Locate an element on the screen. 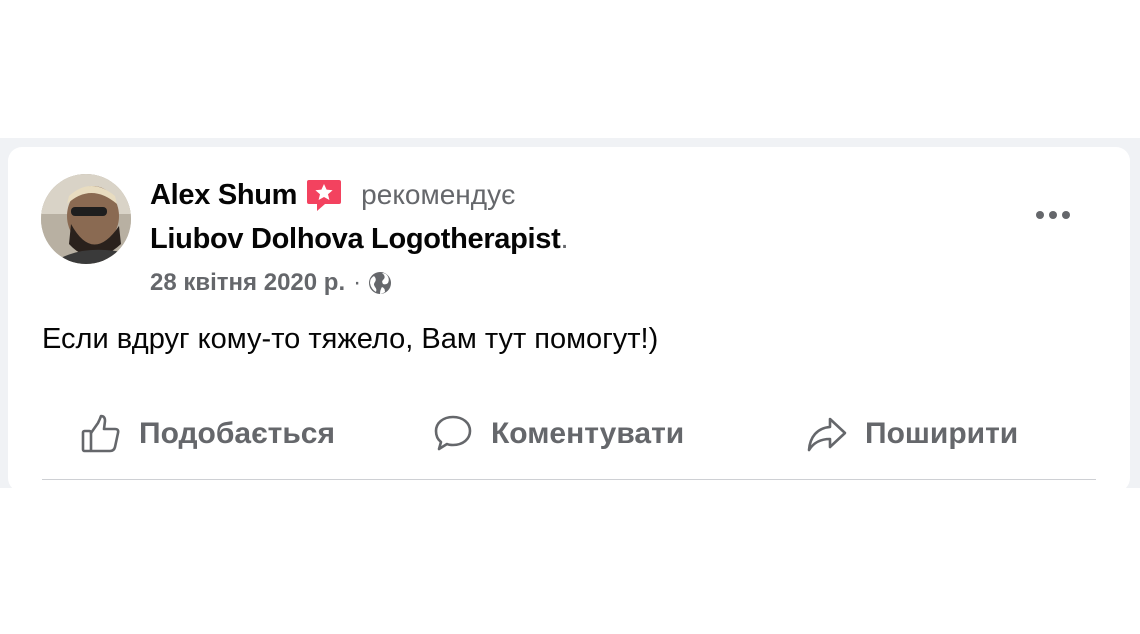 This screenshot has height=634, width=1140. comment-label: Коментувати is located at coordinates (588, 433).